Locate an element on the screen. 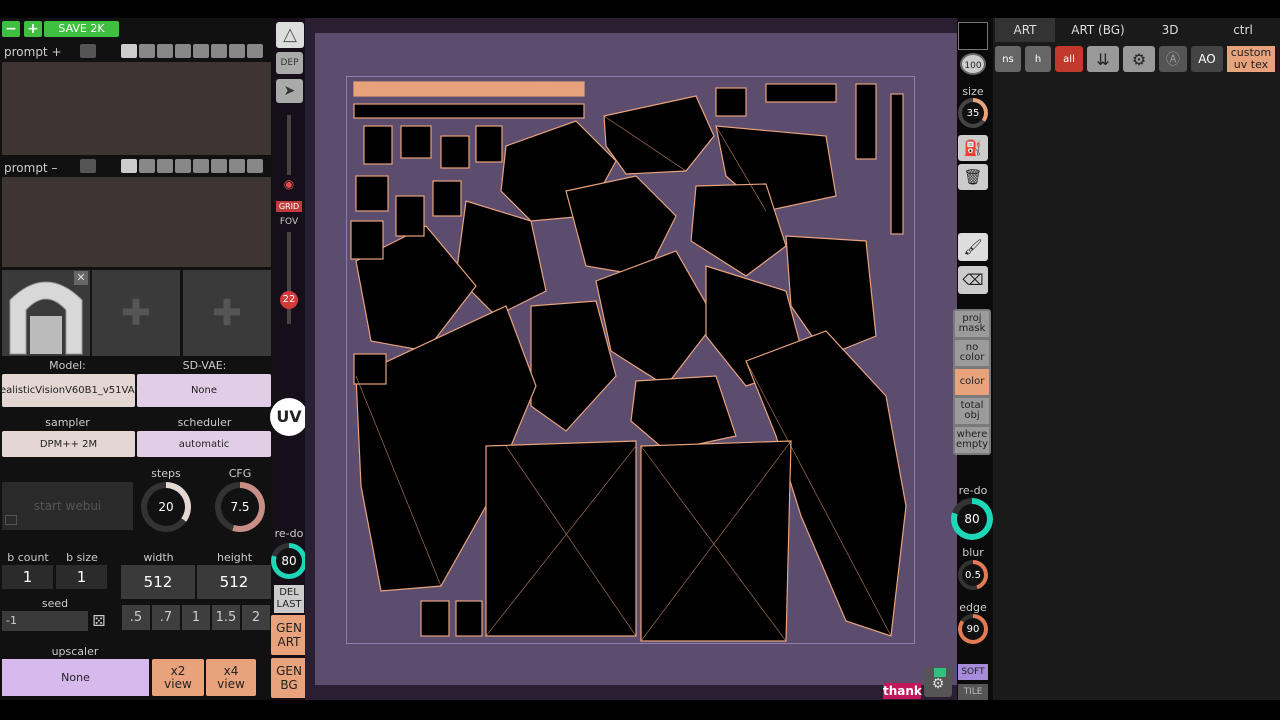 The height and width of the screenshot is (720, 1280). trash-ns-button: ns is located at coordinates (1008, 59).